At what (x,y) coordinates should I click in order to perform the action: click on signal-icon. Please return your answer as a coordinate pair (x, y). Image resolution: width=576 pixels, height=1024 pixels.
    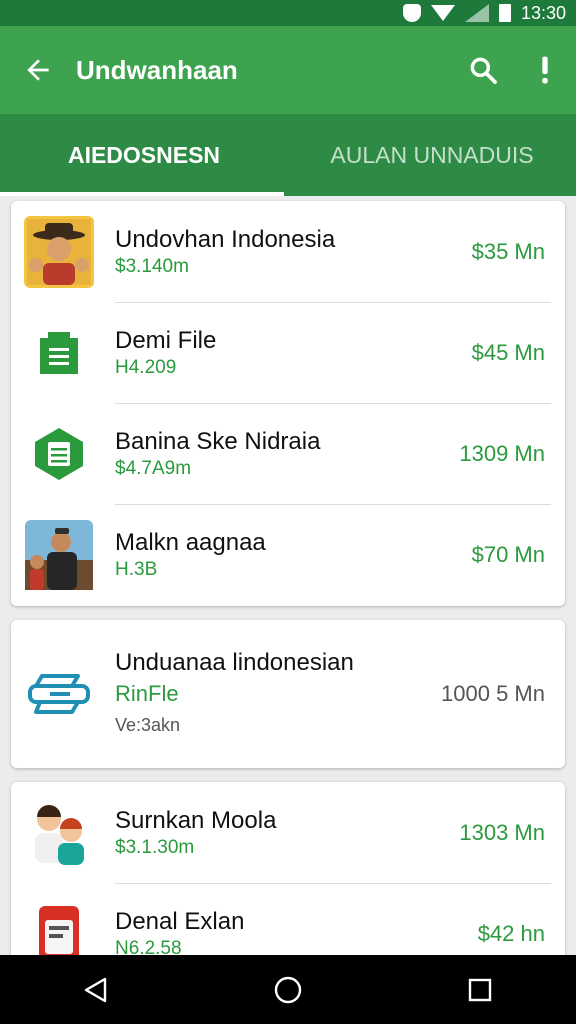
    Looking at the image, I should click on (476, 13).